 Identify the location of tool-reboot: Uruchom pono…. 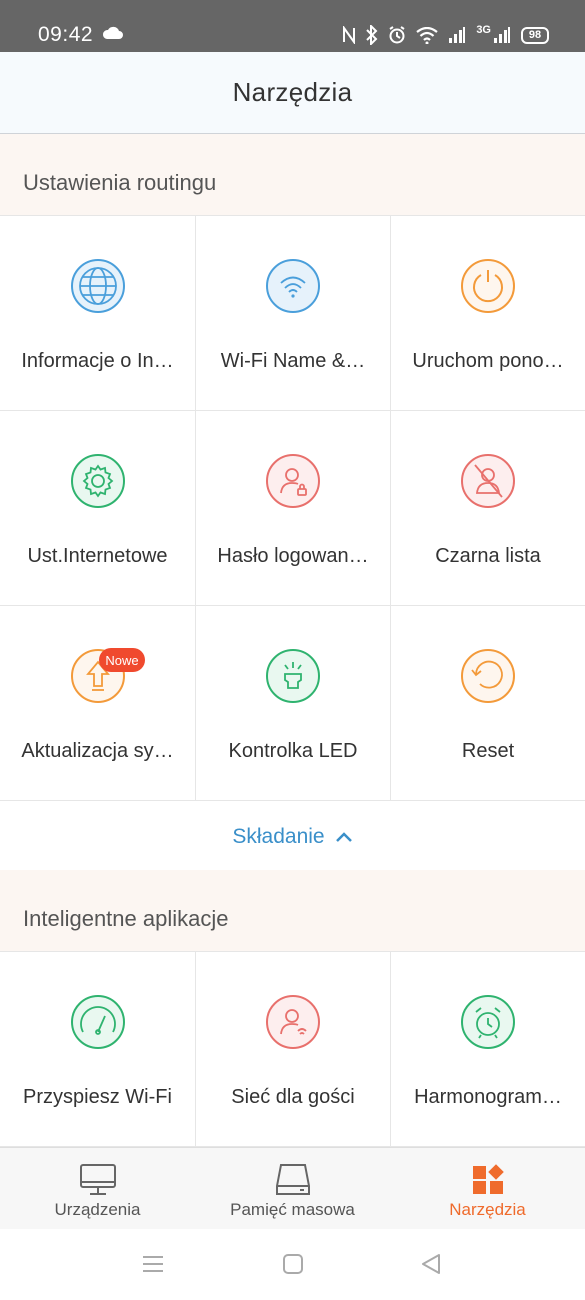
(488, 313).